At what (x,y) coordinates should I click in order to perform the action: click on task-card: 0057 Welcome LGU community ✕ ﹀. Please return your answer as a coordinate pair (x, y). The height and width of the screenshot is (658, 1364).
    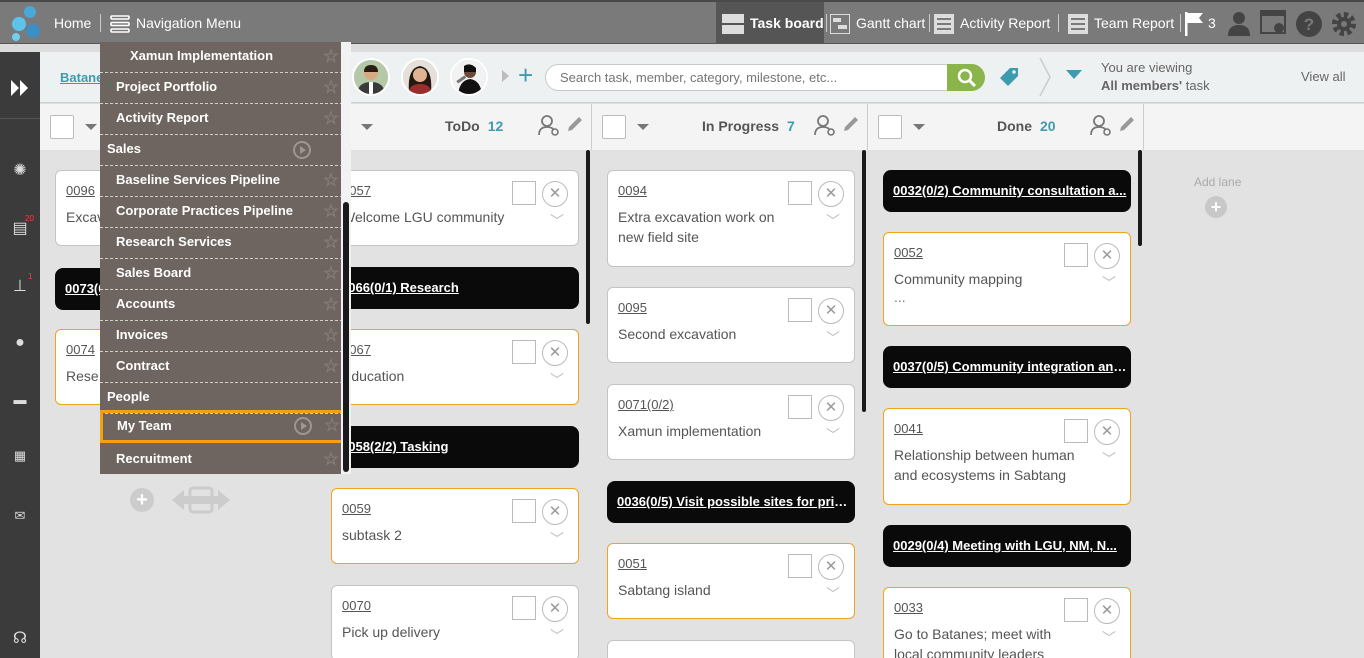
    Looking at the image, I should click on (455, 208).